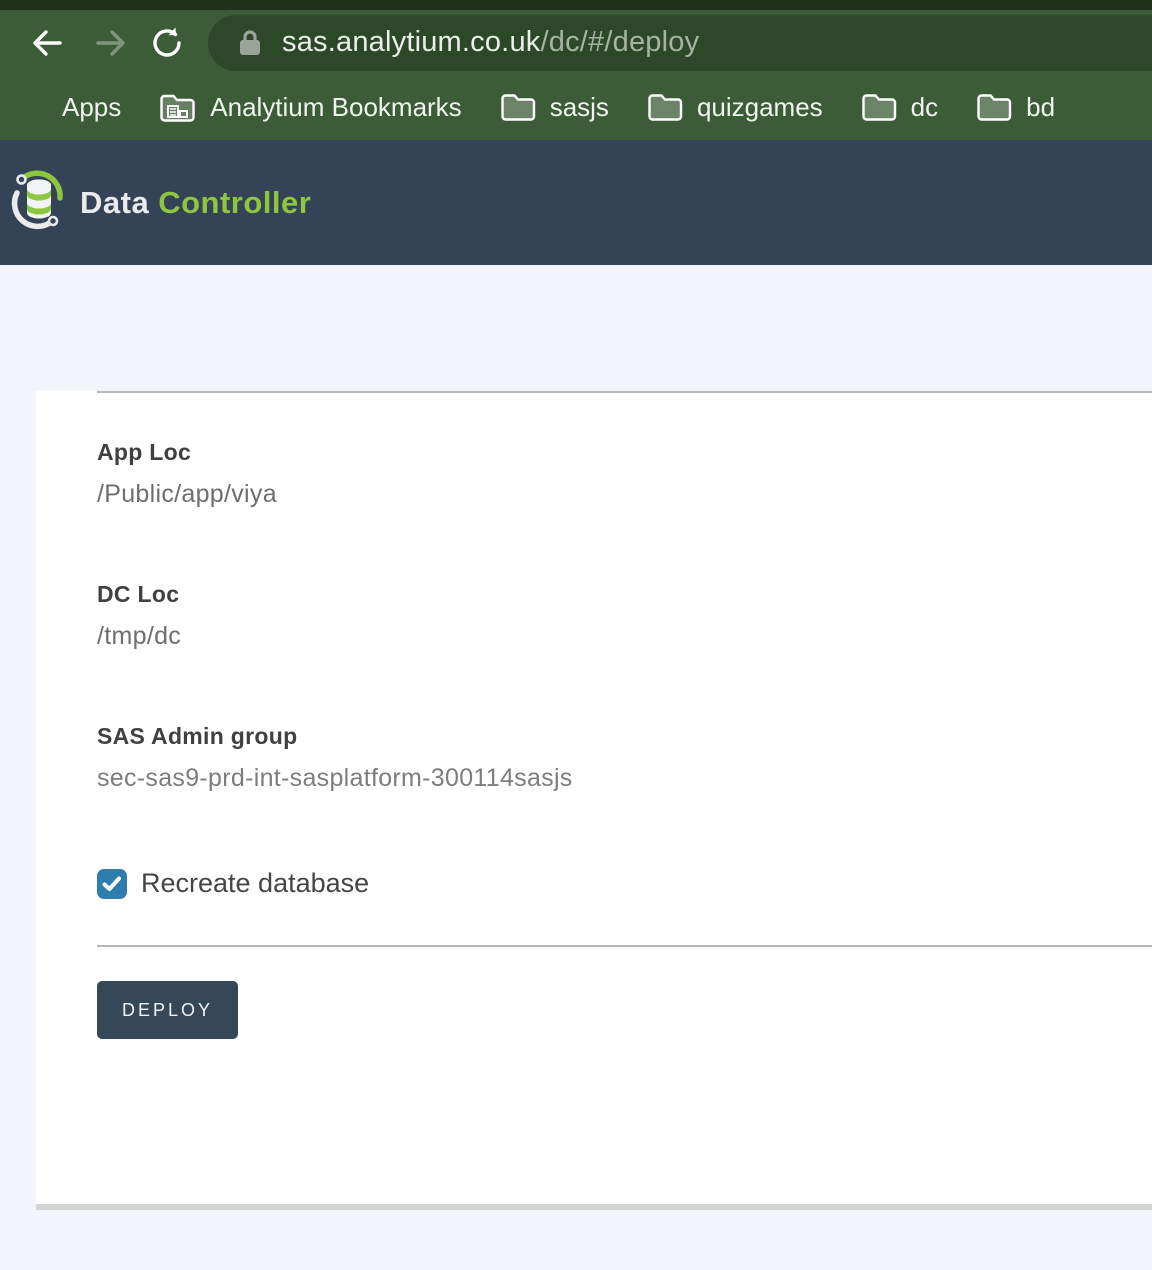  What do you see at coordinates (624, 392) in the screenshot?
I see `top-divider` at bounding box center [624, 392].